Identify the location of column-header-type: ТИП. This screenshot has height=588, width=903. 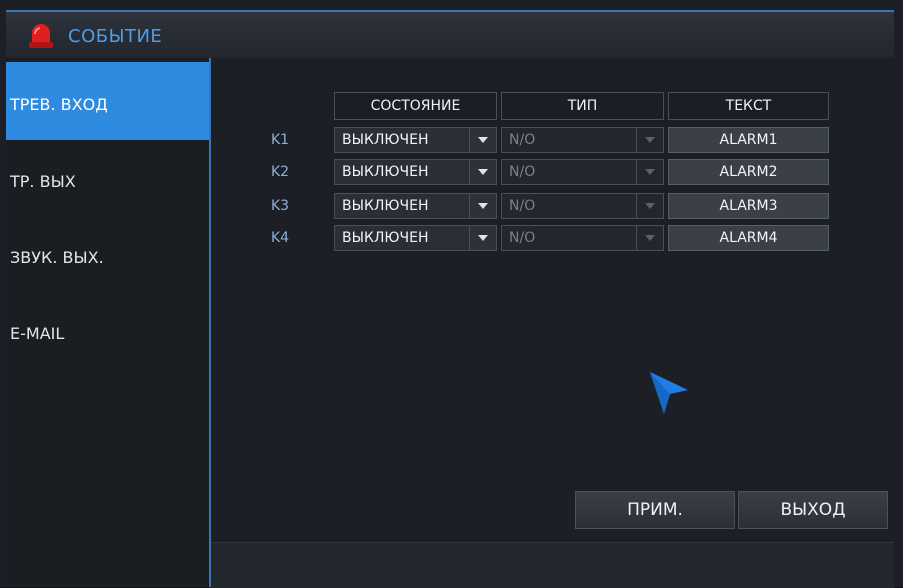
(582, 106).